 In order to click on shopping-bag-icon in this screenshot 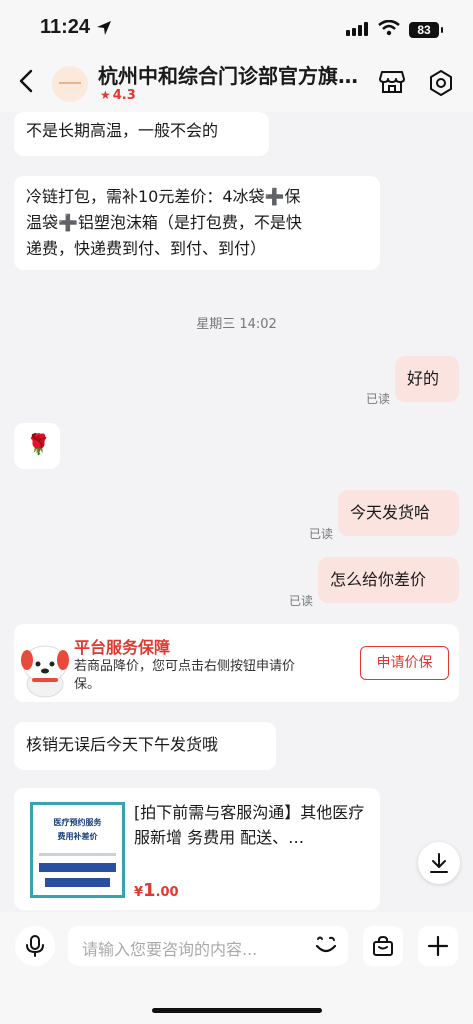, I will do `click(383, 945)`.